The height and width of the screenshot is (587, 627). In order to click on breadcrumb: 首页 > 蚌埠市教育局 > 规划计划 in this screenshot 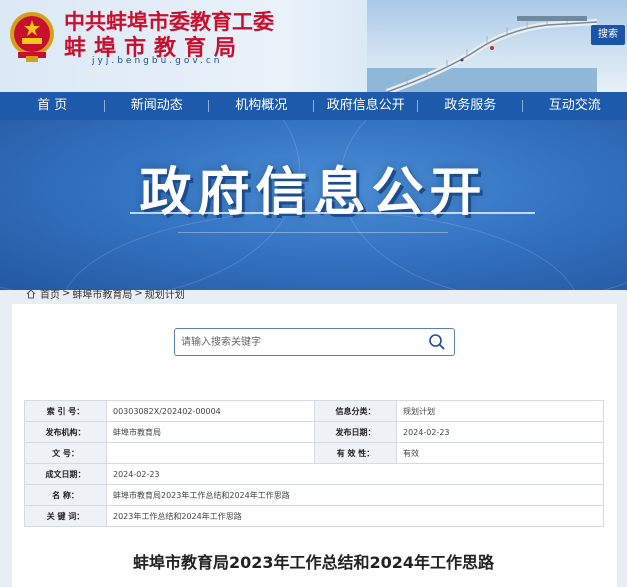, I will do `click(105, 293)`.